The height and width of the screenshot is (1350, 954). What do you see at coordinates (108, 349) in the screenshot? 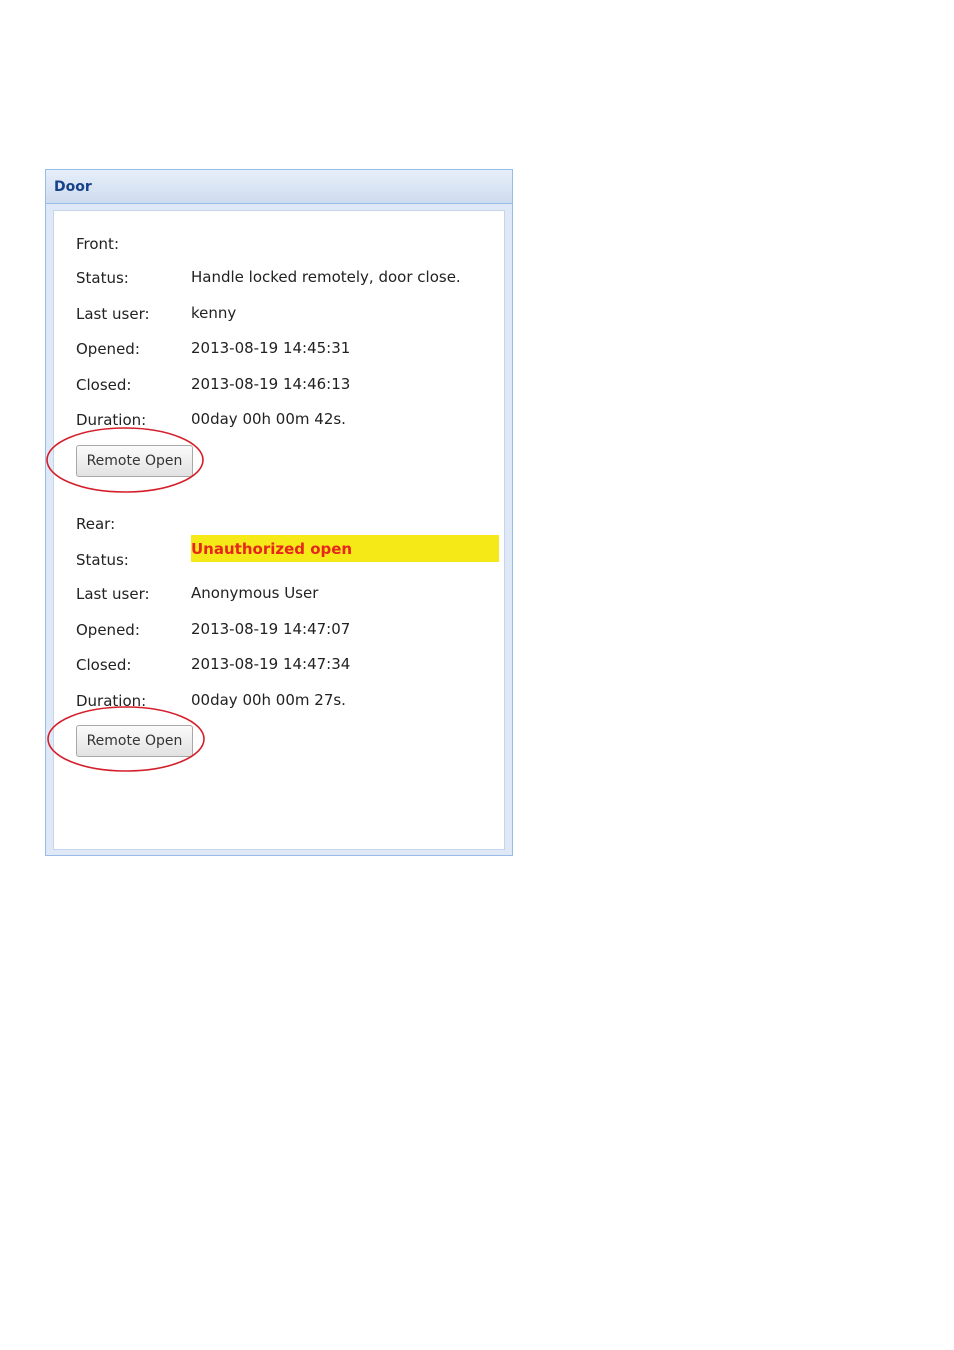
I see `front-opened-label: Opened:` at bounding box center [108, 349].